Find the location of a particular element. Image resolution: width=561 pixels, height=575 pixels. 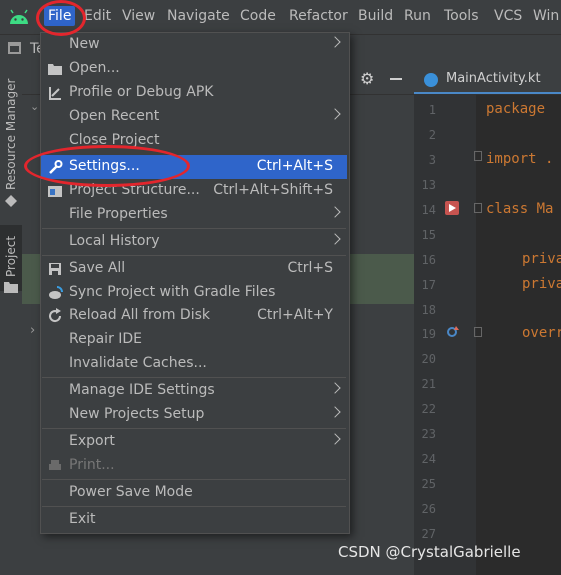

window-icon is located at coordinates (14, 48).